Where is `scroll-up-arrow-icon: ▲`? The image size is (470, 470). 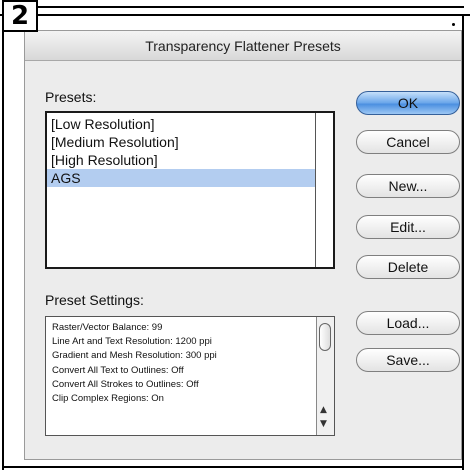 scroll-up-arrow-icon: ▲ is located at coordinates (323, 410).